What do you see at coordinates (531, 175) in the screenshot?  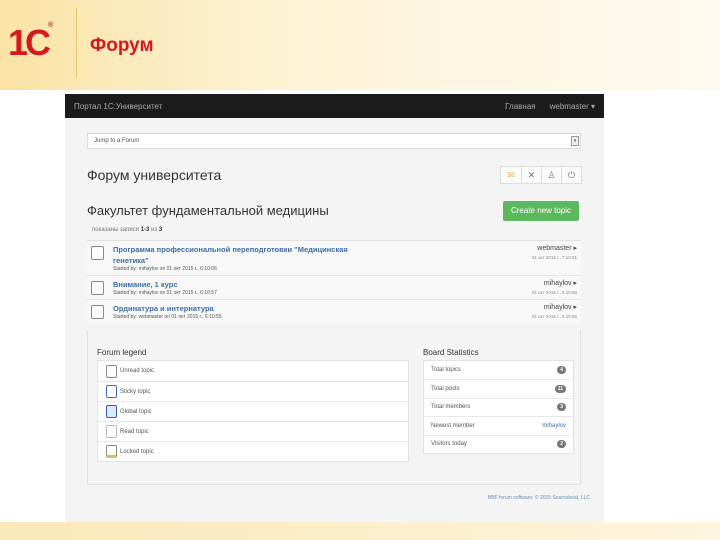 I see `tools-icon: ✕` at bounding box center [531, 175].